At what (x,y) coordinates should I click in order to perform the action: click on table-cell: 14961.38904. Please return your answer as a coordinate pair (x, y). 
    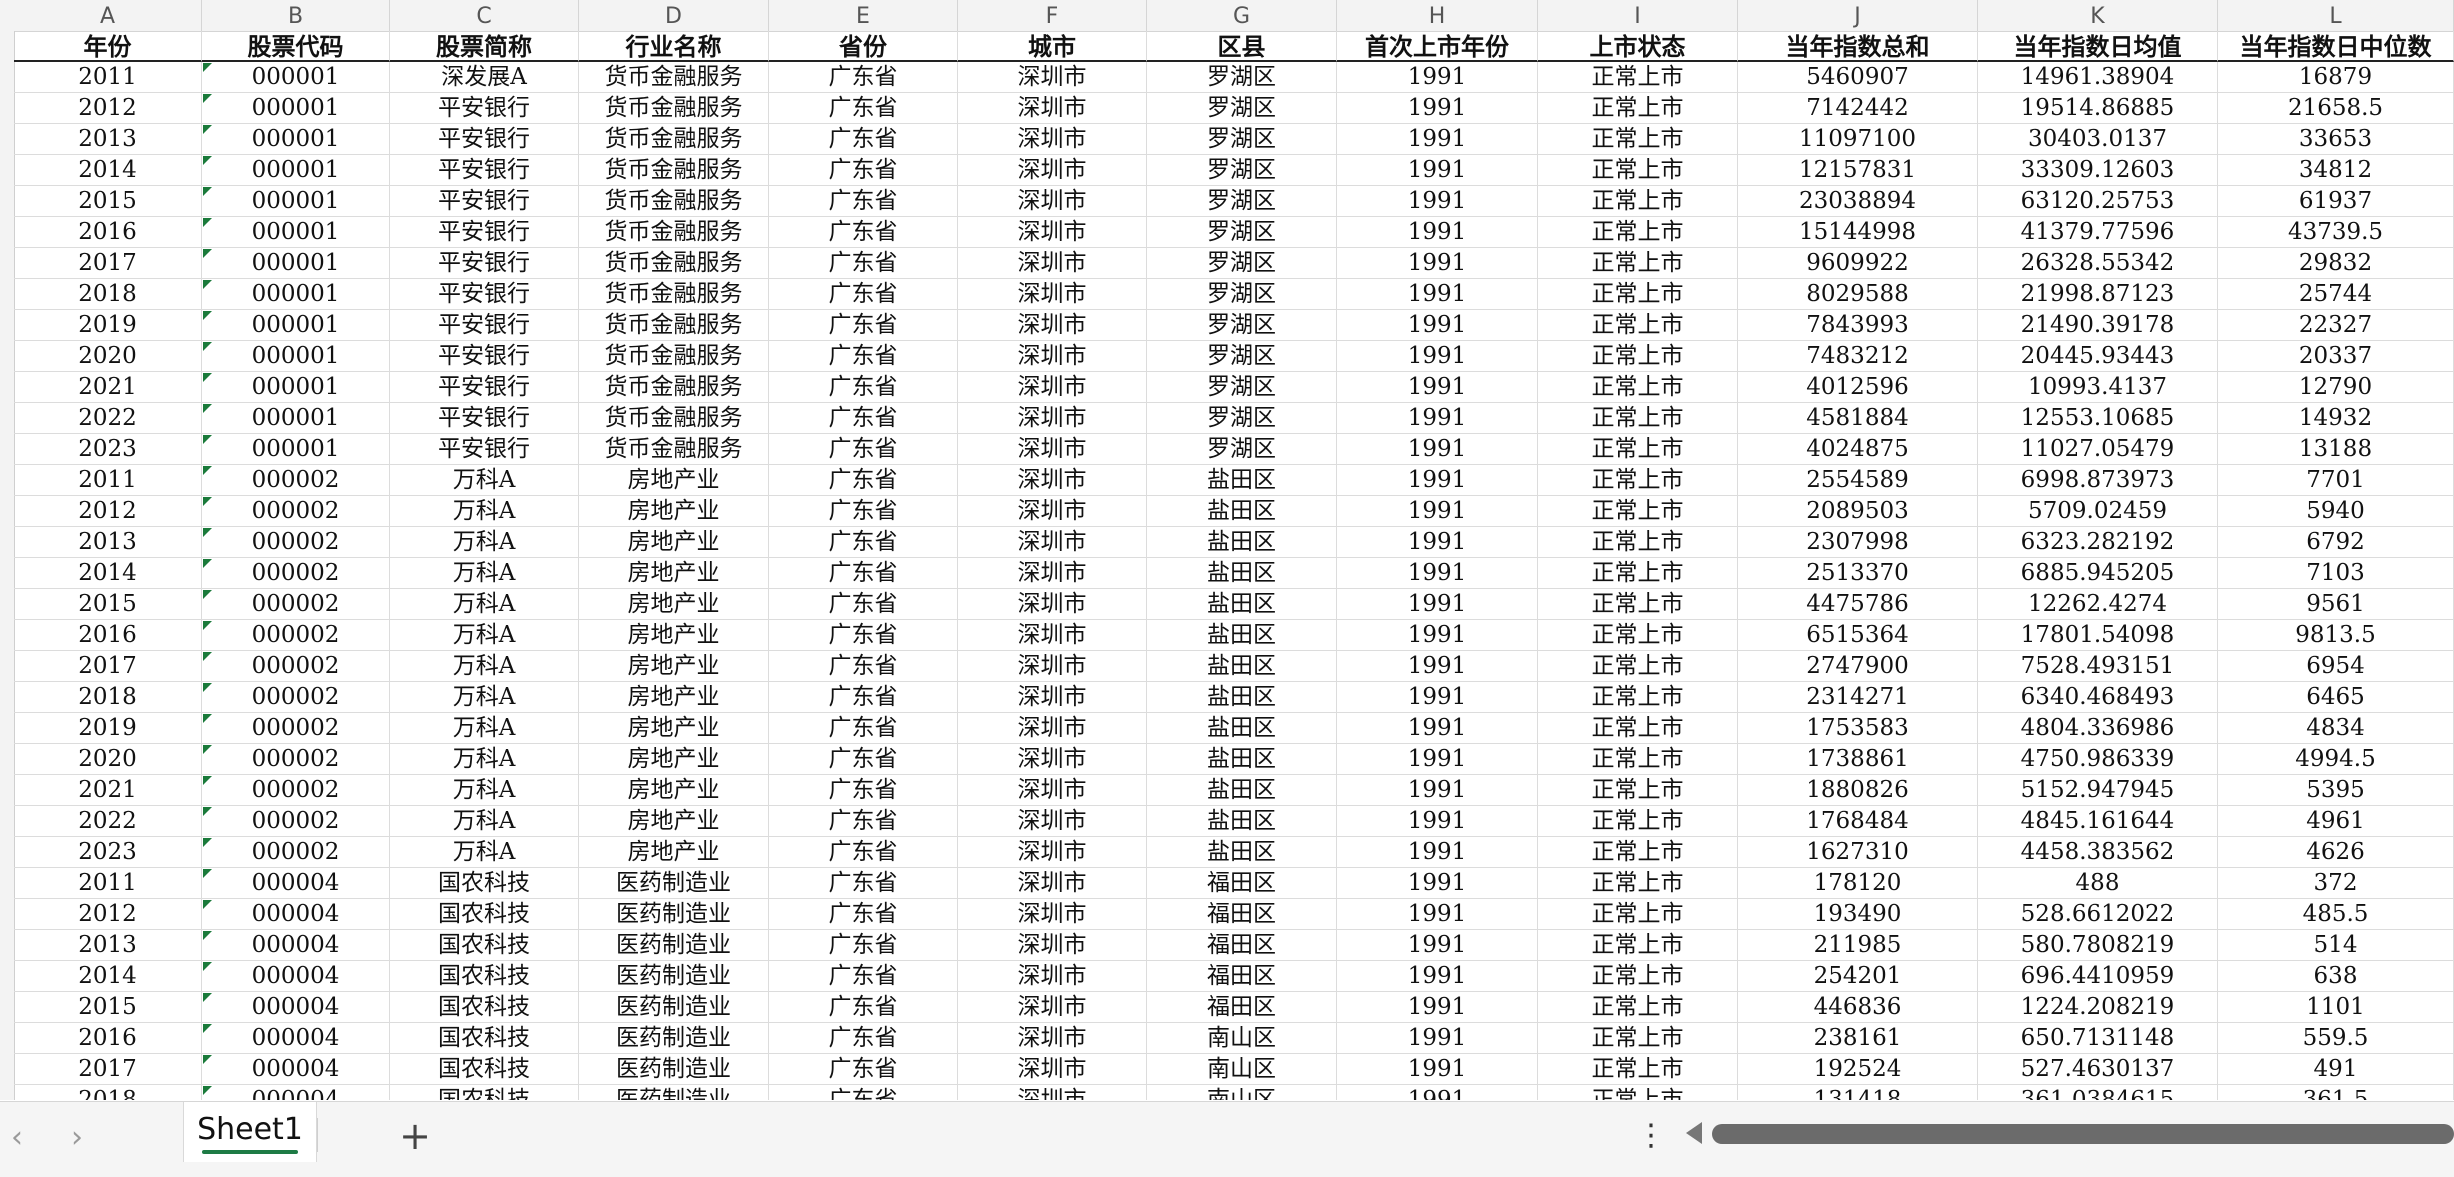
    Looking at the image, I should click on (2098, 77).